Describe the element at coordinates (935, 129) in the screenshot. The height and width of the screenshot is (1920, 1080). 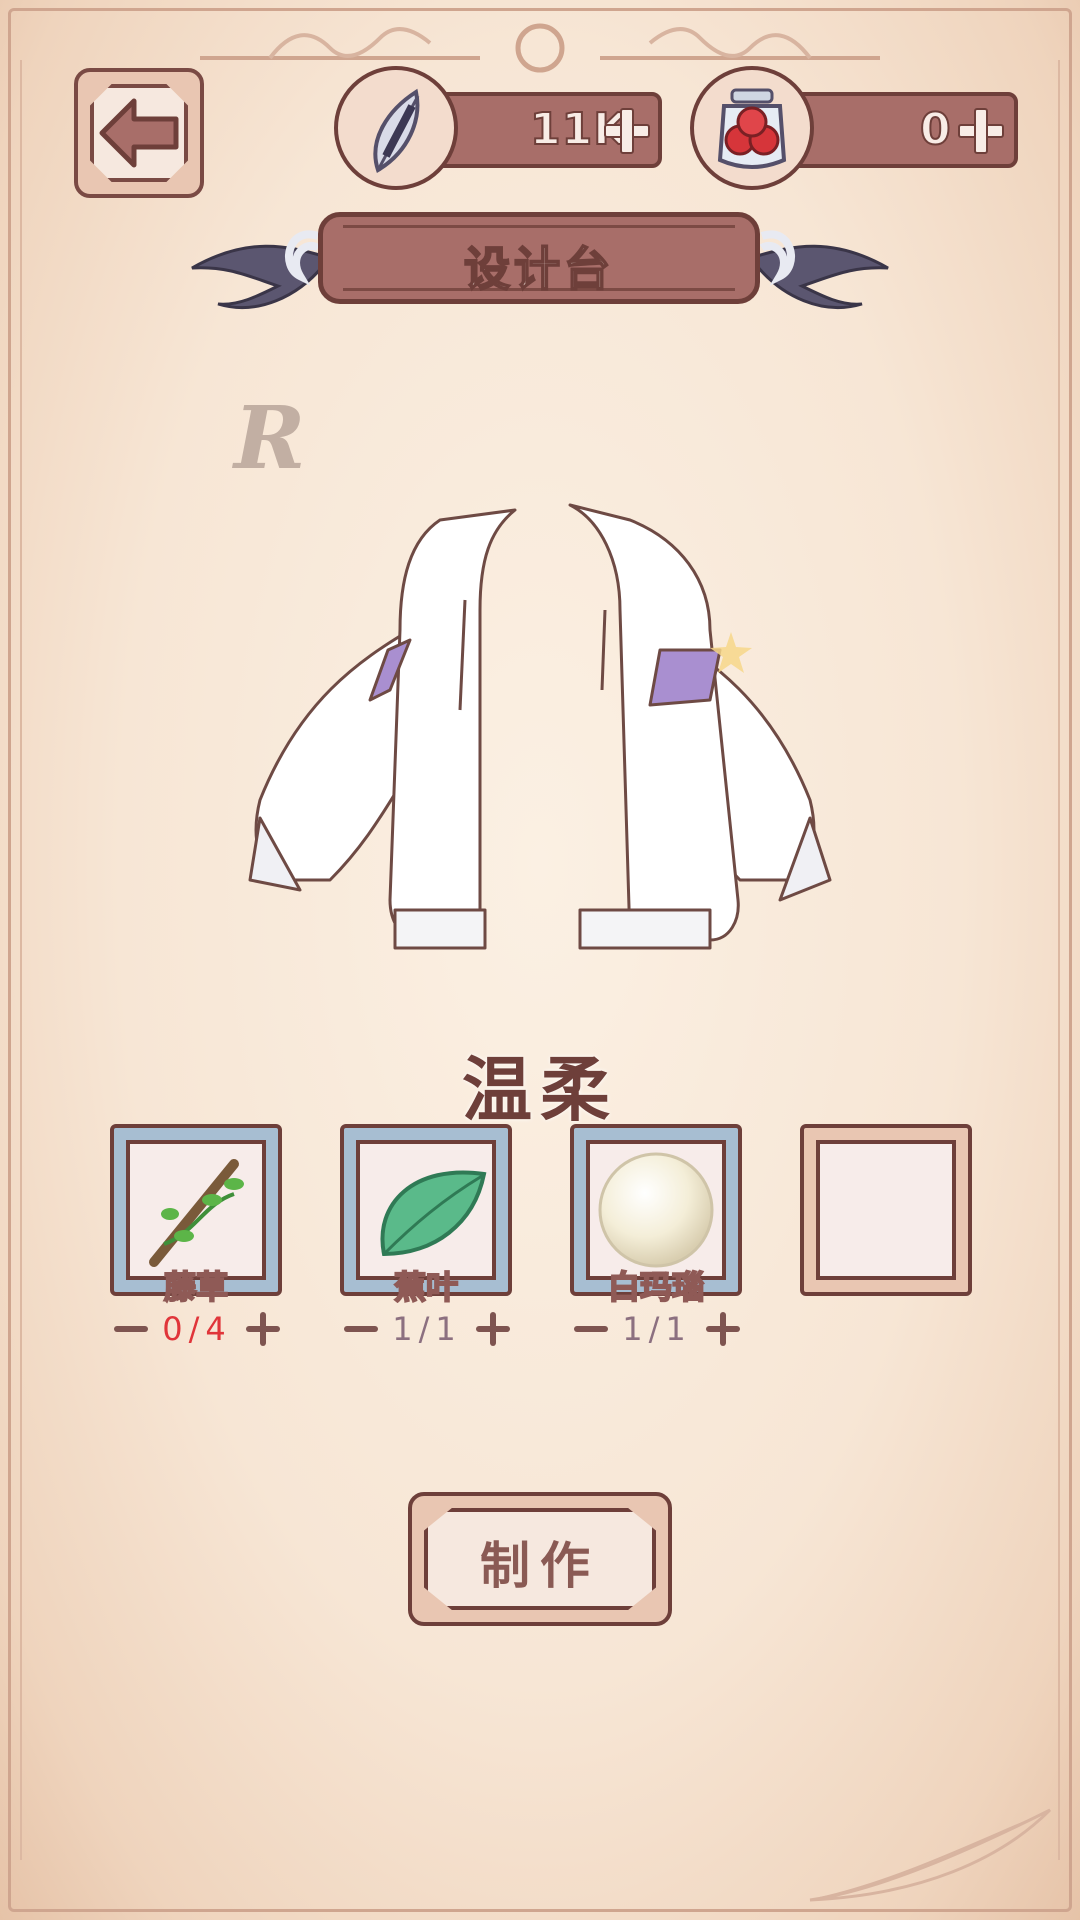
I see `berry-currency-value: 0` at that location.